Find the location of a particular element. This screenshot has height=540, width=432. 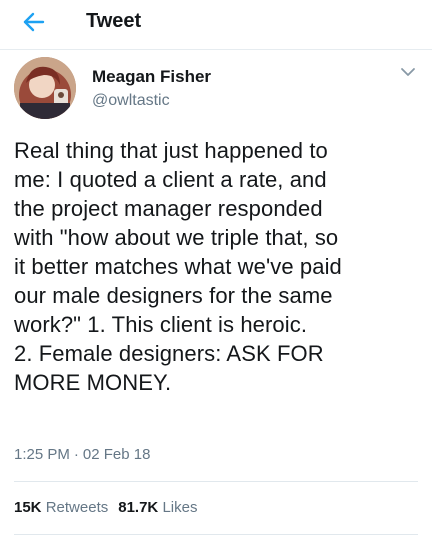

top-bar: Tweet is located at coordinates (216, 25).